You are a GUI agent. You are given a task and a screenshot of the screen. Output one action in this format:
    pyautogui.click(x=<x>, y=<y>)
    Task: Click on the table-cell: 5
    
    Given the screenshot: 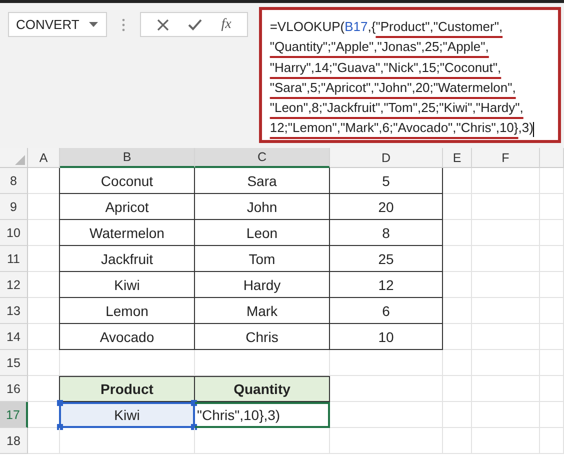 What is the action you would take?
    pyautogui.click(x=386, y=181)
    